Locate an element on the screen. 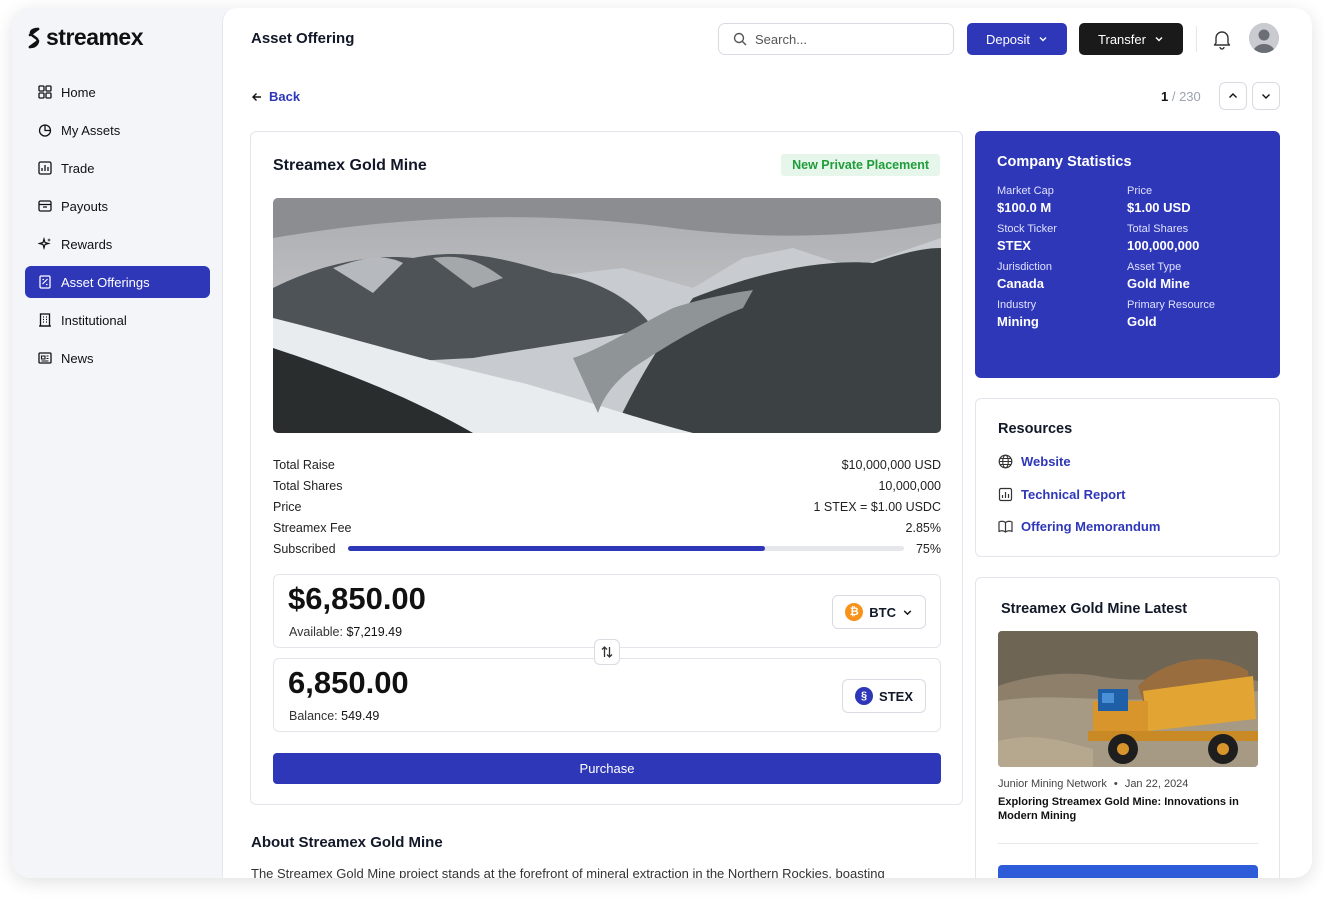 This screenshot has height=914, width=1324. sidebar-item-news: News is located at coordinates (117, 358).